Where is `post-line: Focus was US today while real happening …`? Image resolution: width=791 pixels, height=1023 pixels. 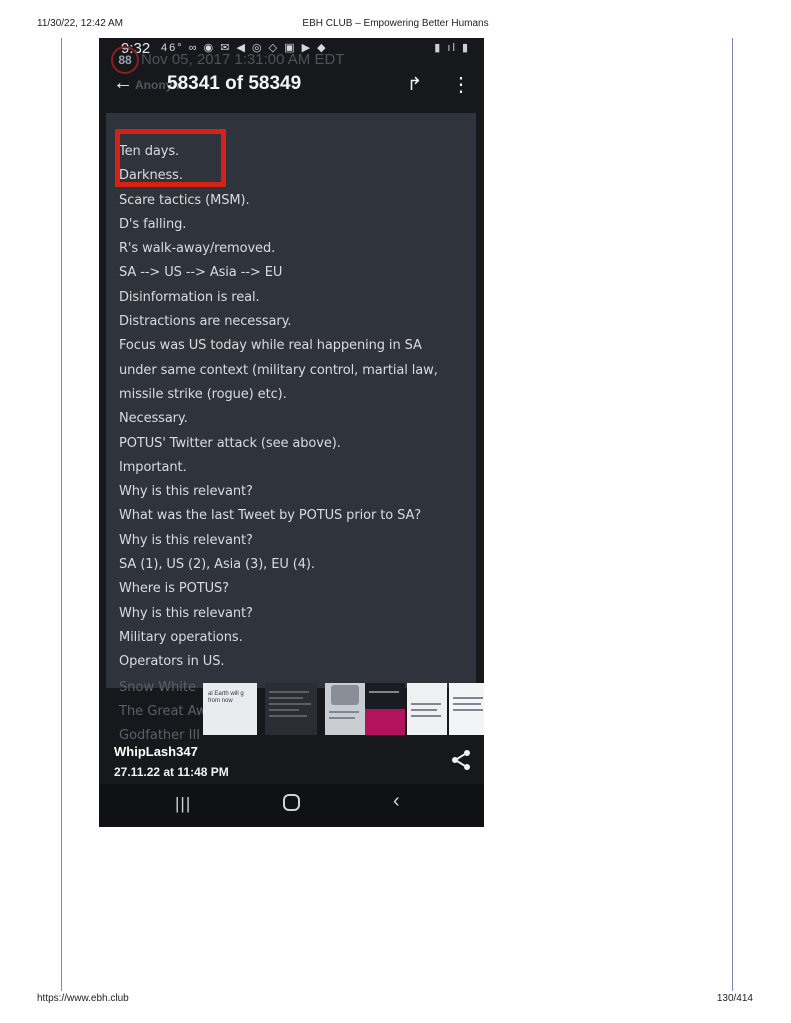 post-line: Focus was US today while real happening … is located at coordinates (270, 346).